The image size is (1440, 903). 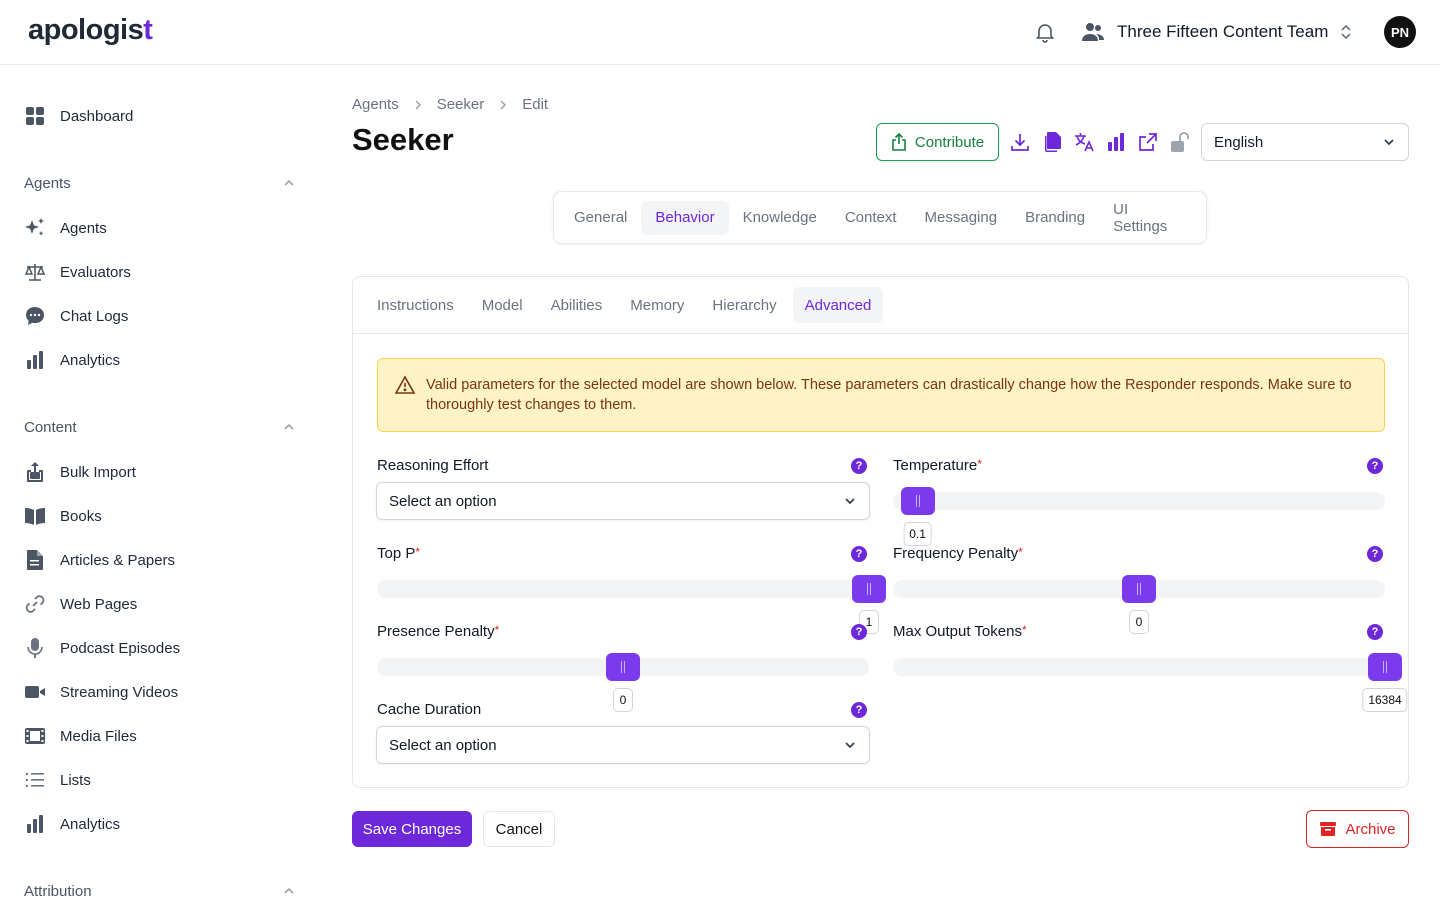 What do you see at coordinates (35, 604) in the screenshot?
I see `link-icon` at bounding box center [35, 604].